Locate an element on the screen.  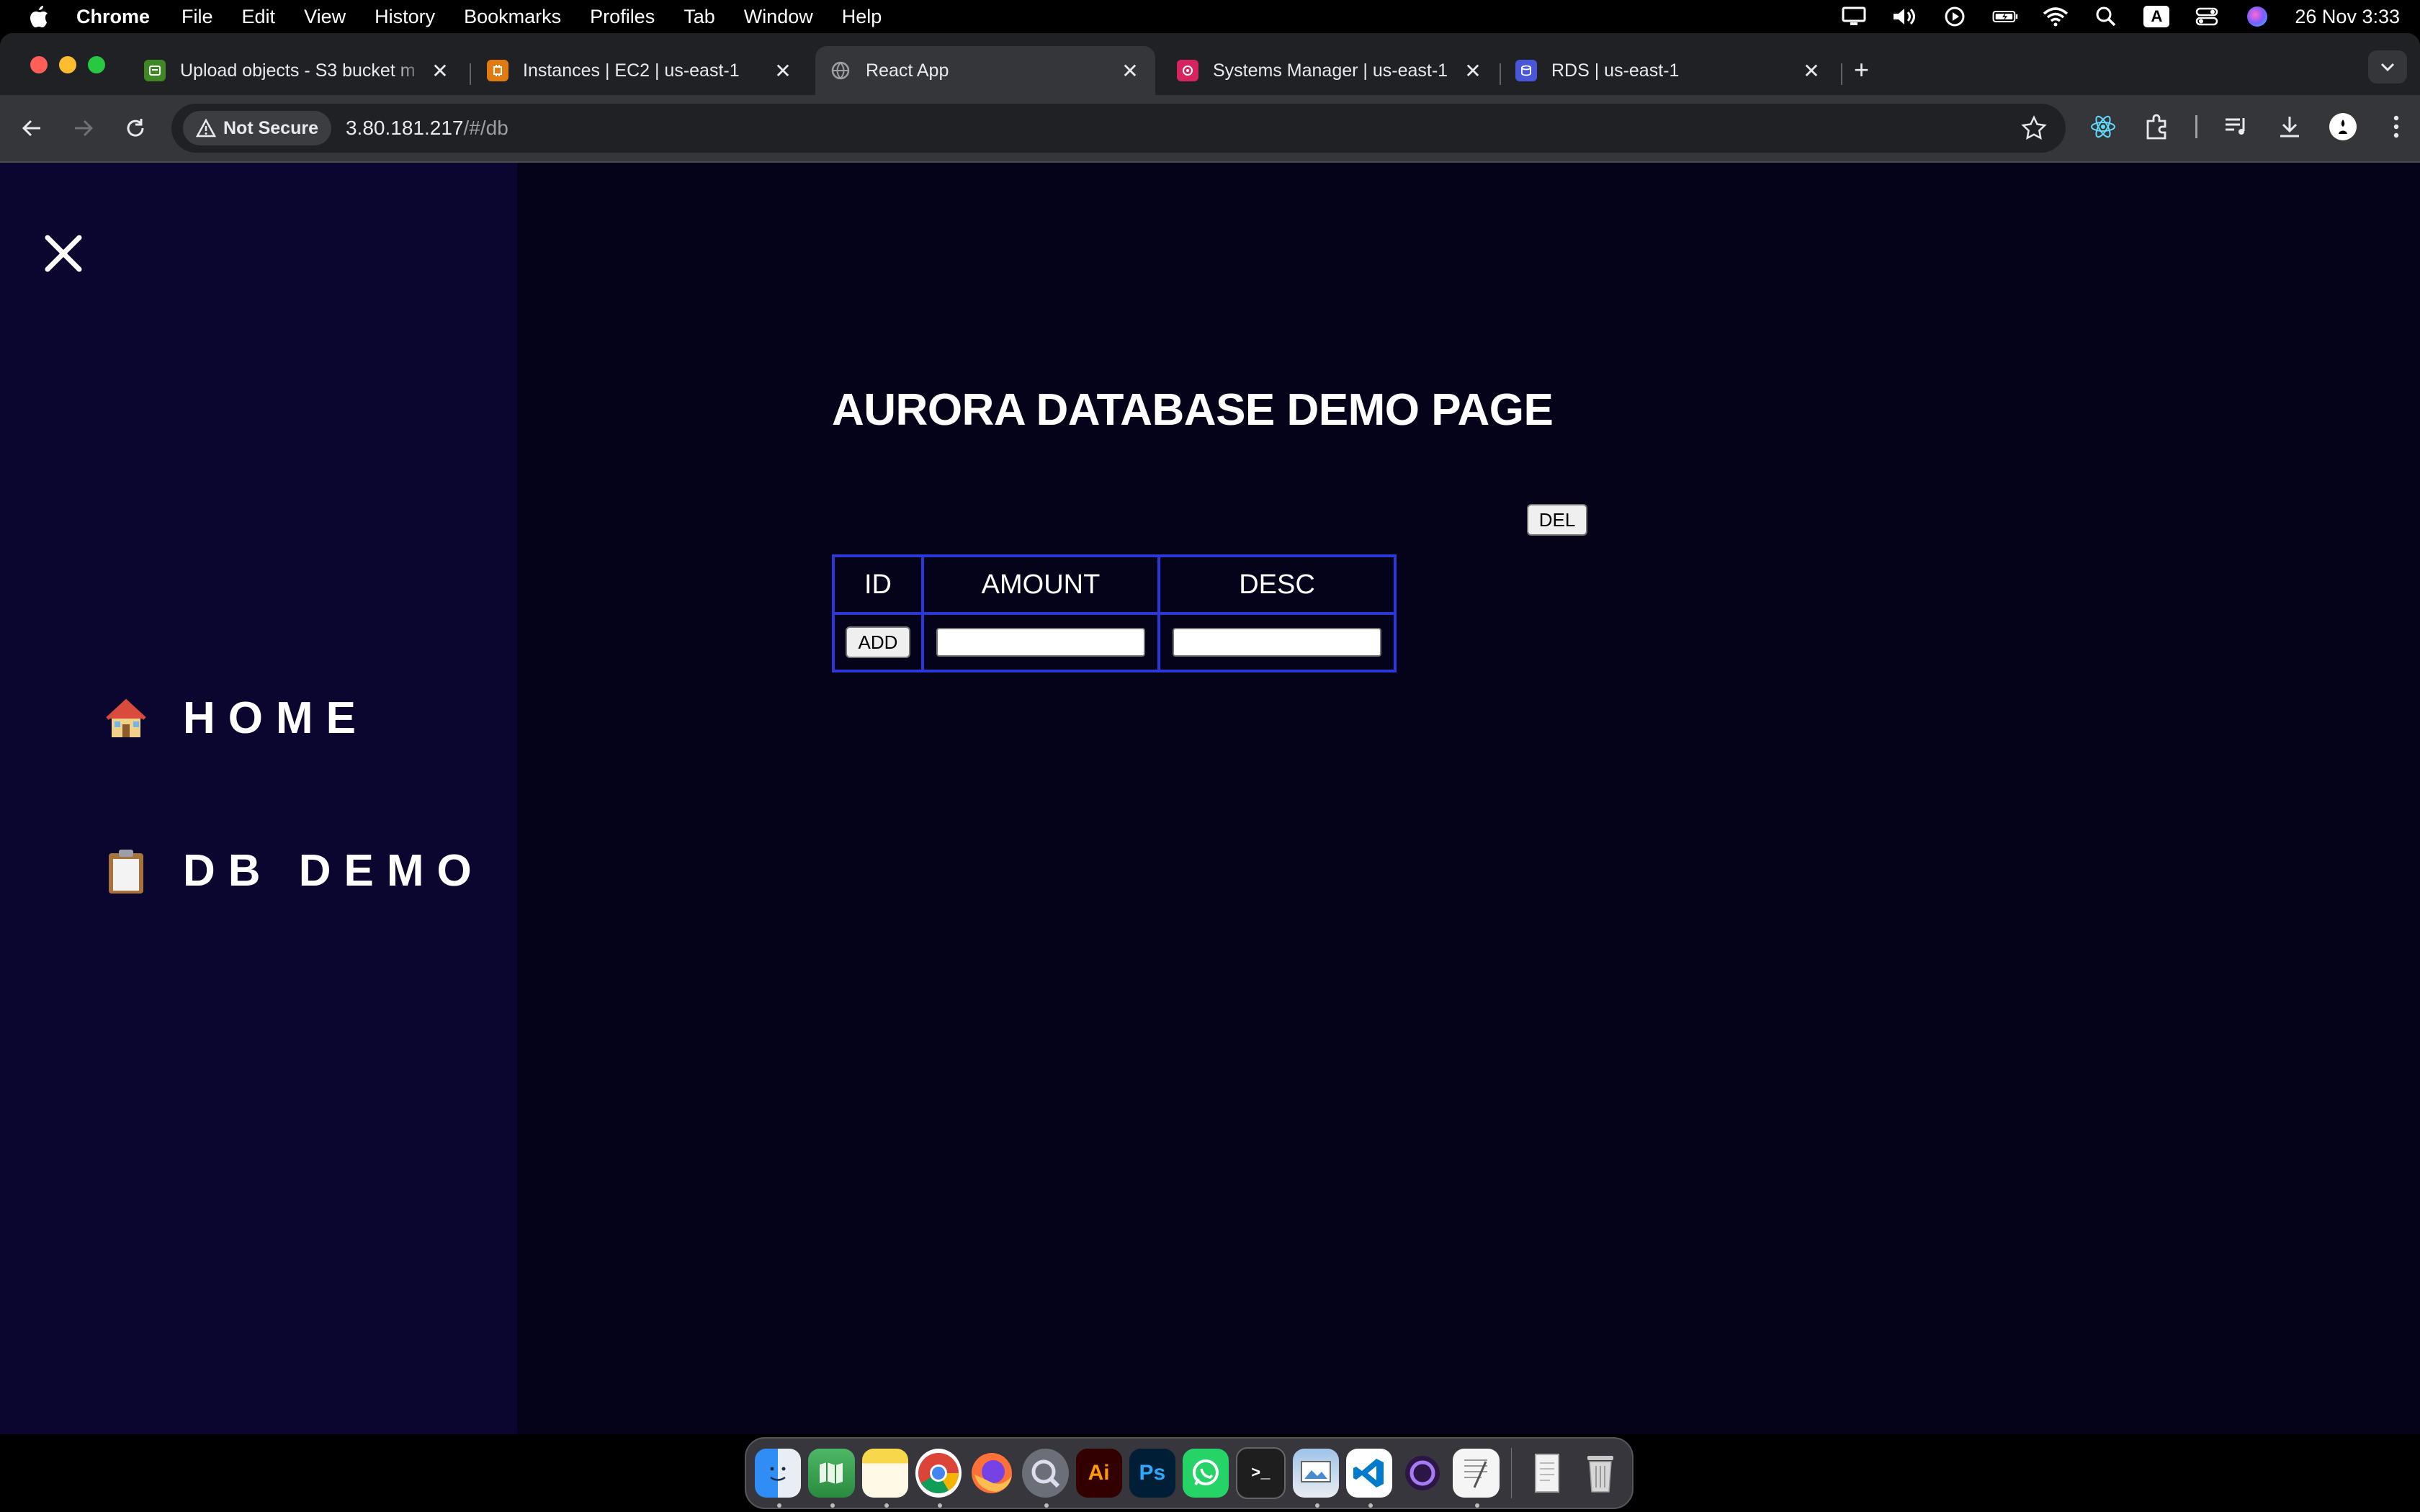
tab-ec2-instances: Instances | EC2 | us-east-1 ✕ is located at coordinates (640, 70).